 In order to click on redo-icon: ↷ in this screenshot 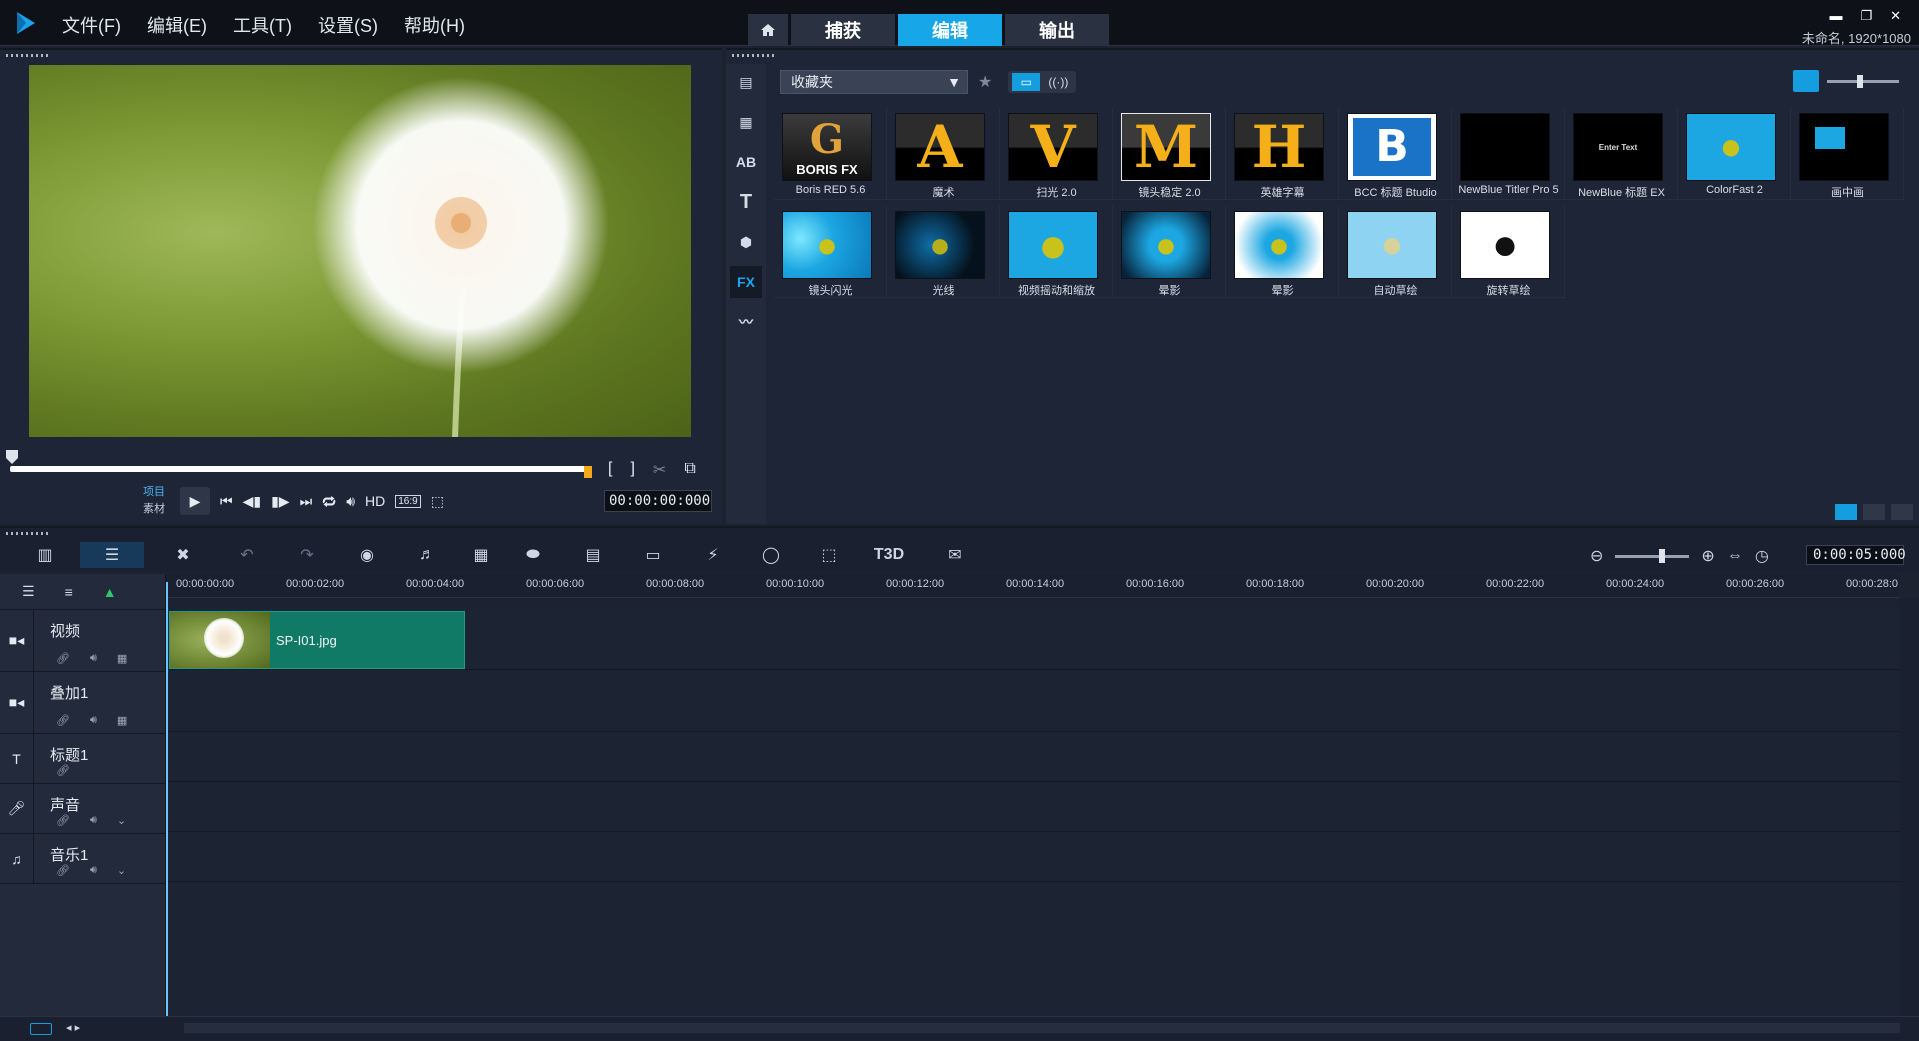, I will do `click(307, 555)`.